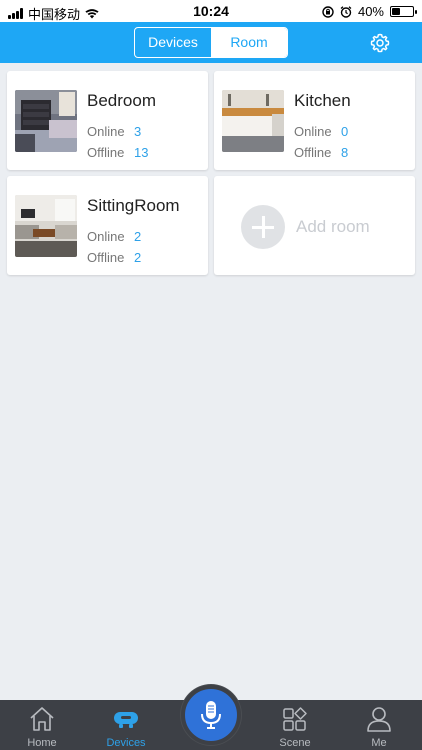 This screenshot has height=750, width=422. What do you see at coordinates (295, 719) in the screenshot?
I see `scene-icon` at bounding box center [295, 719].